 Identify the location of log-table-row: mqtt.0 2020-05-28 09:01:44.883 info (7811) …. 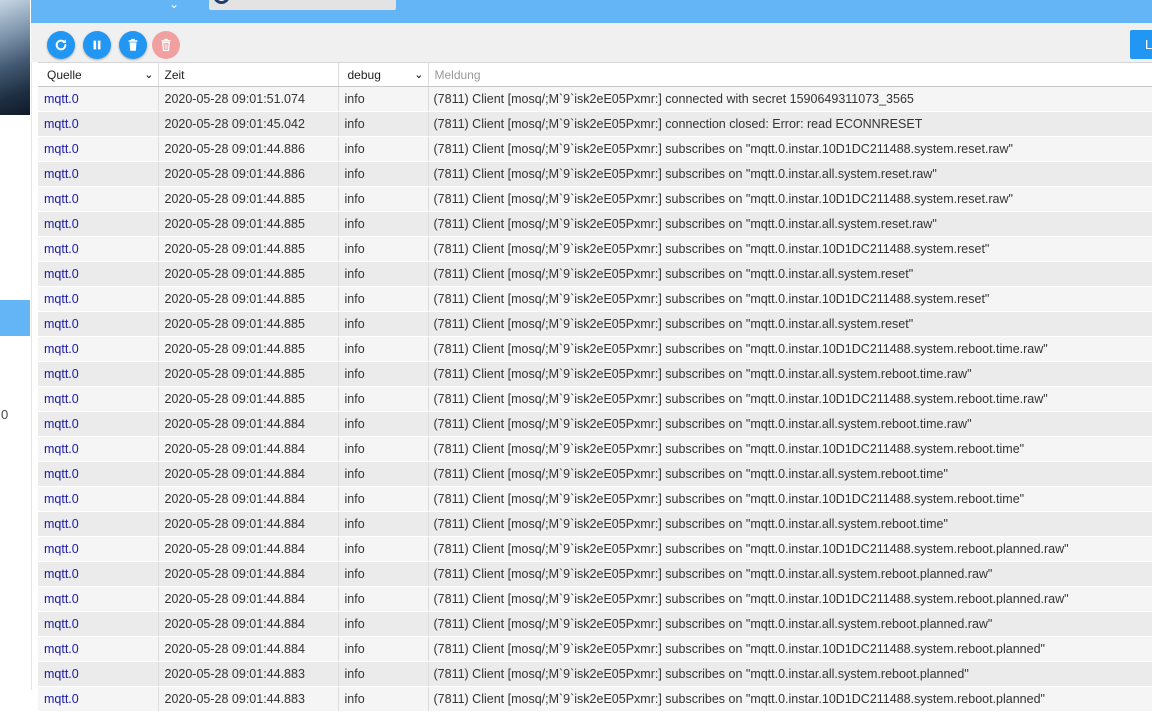
(595, 699).